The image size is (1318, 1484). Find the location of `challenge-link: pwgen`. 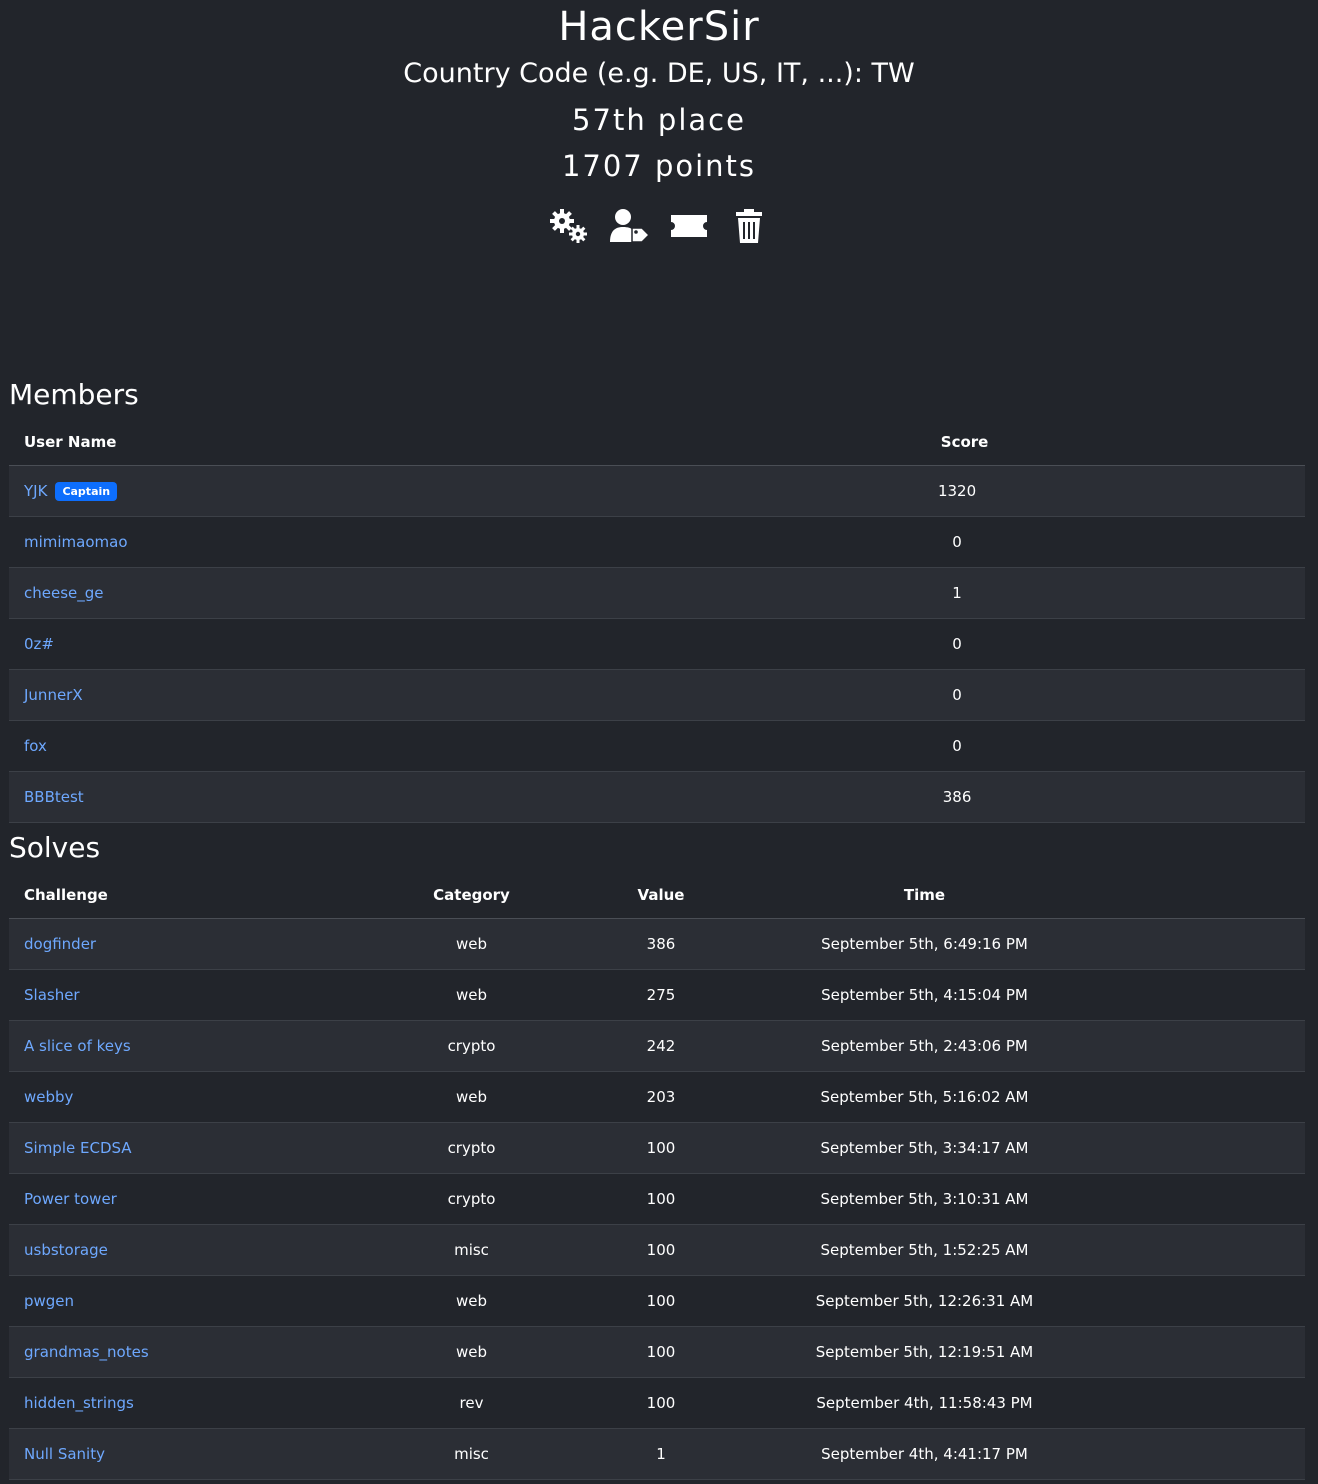

challenge-link: pwgen is located at coordinates (49, 1301).